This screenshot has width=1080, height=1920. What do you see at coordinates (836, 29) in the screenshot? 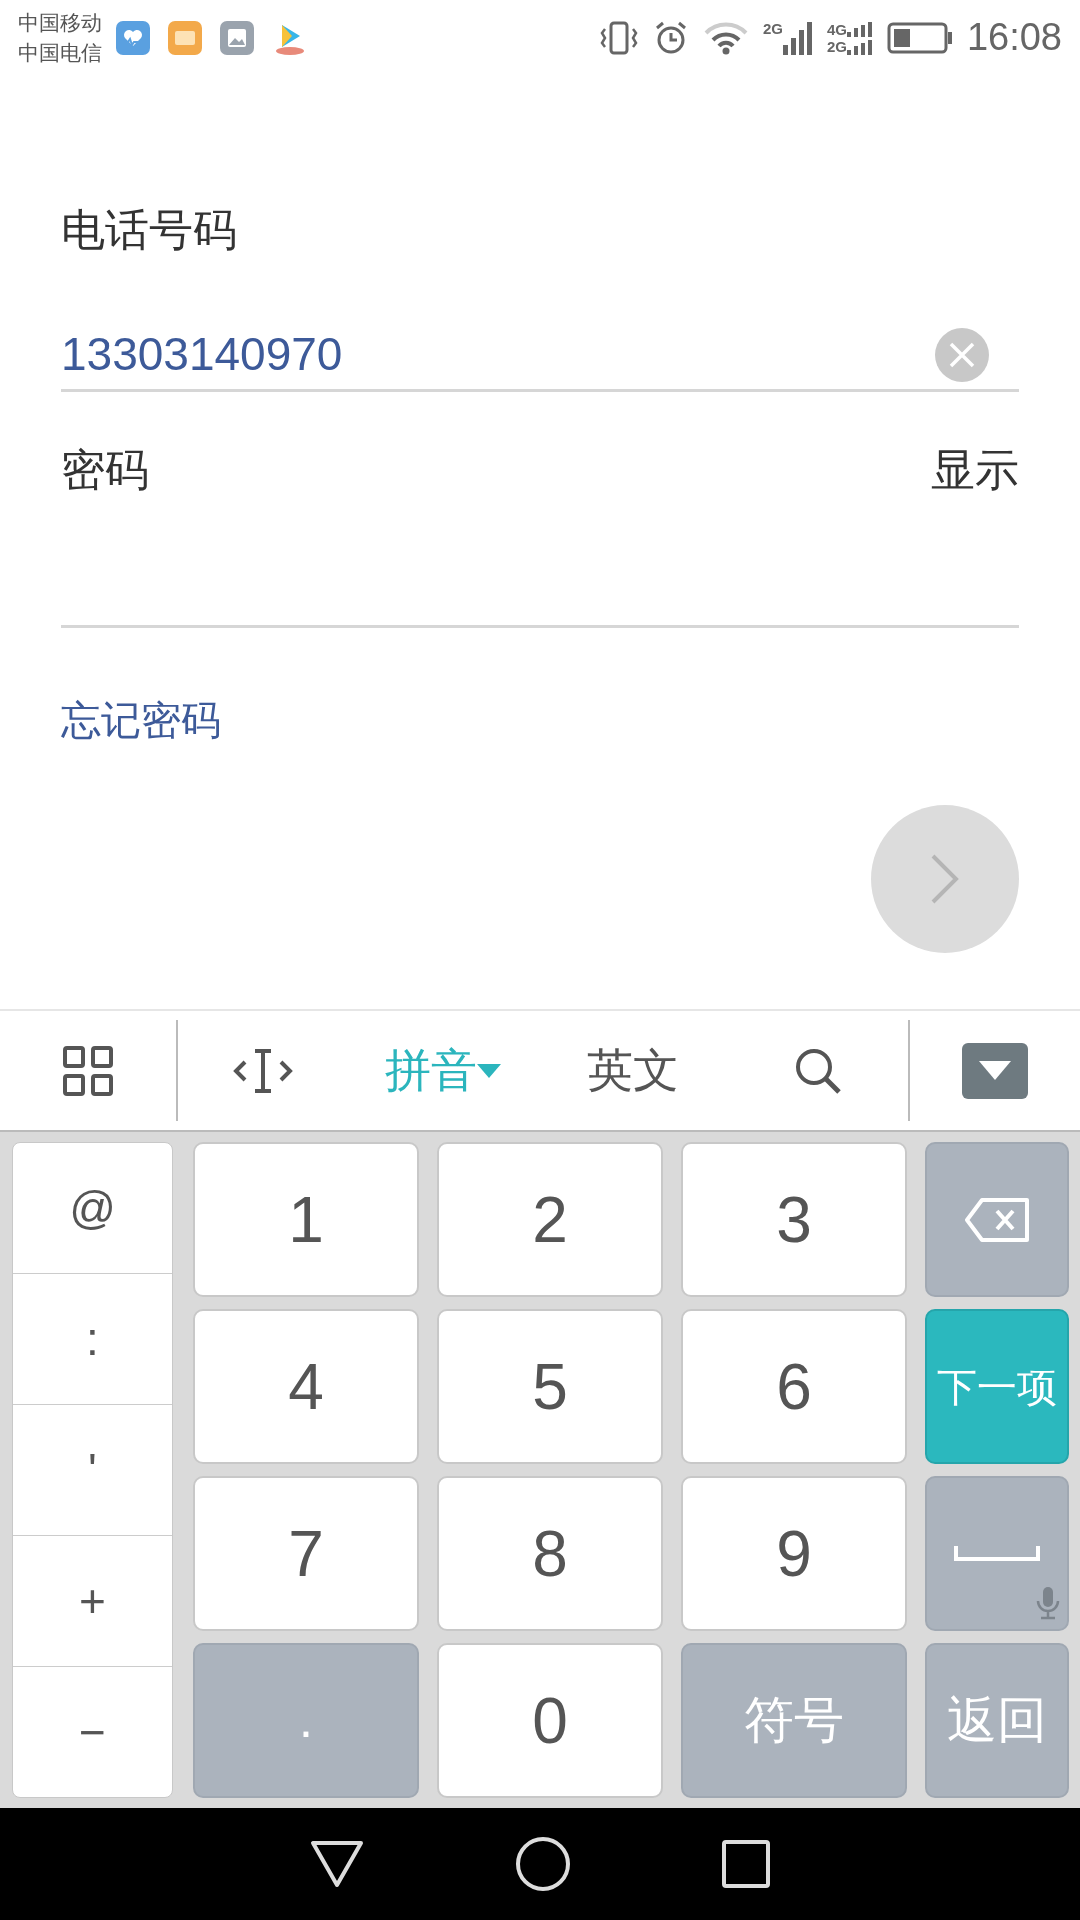
I see `network-type: 4G` at bounding box center [836, 29].